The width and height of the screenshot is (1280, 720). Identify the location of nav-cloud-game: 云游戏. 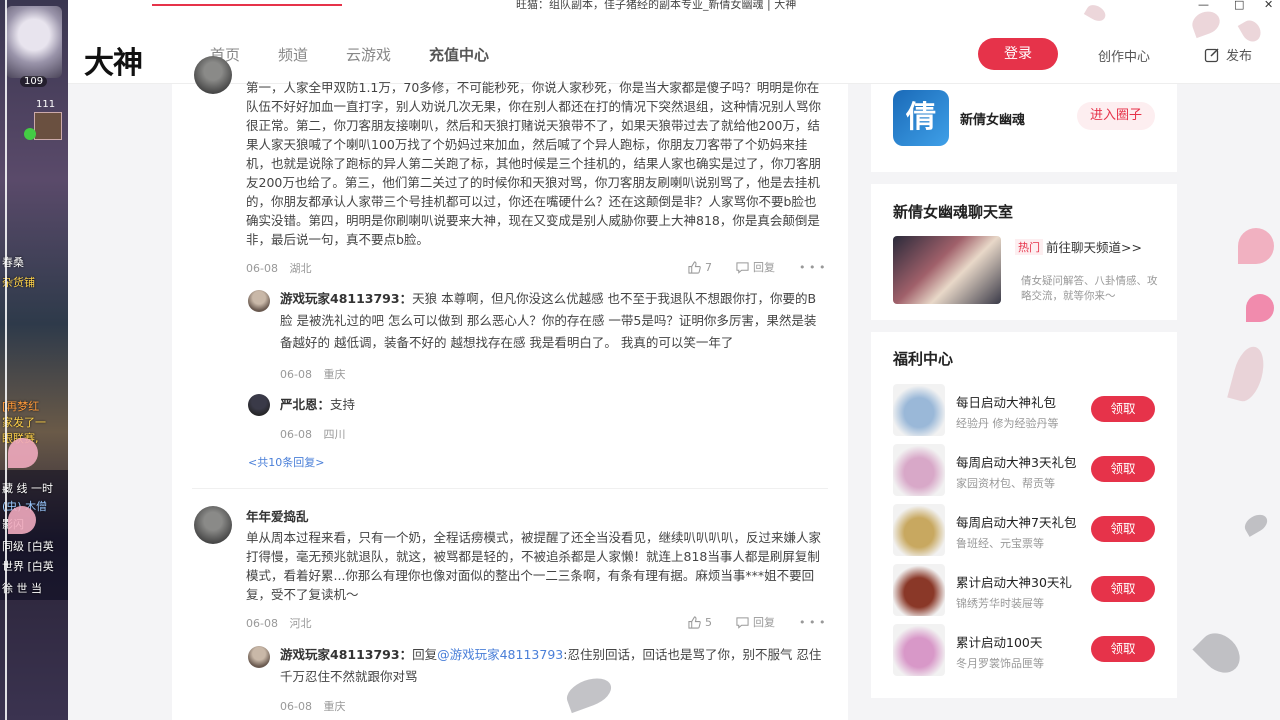
(368, 54).